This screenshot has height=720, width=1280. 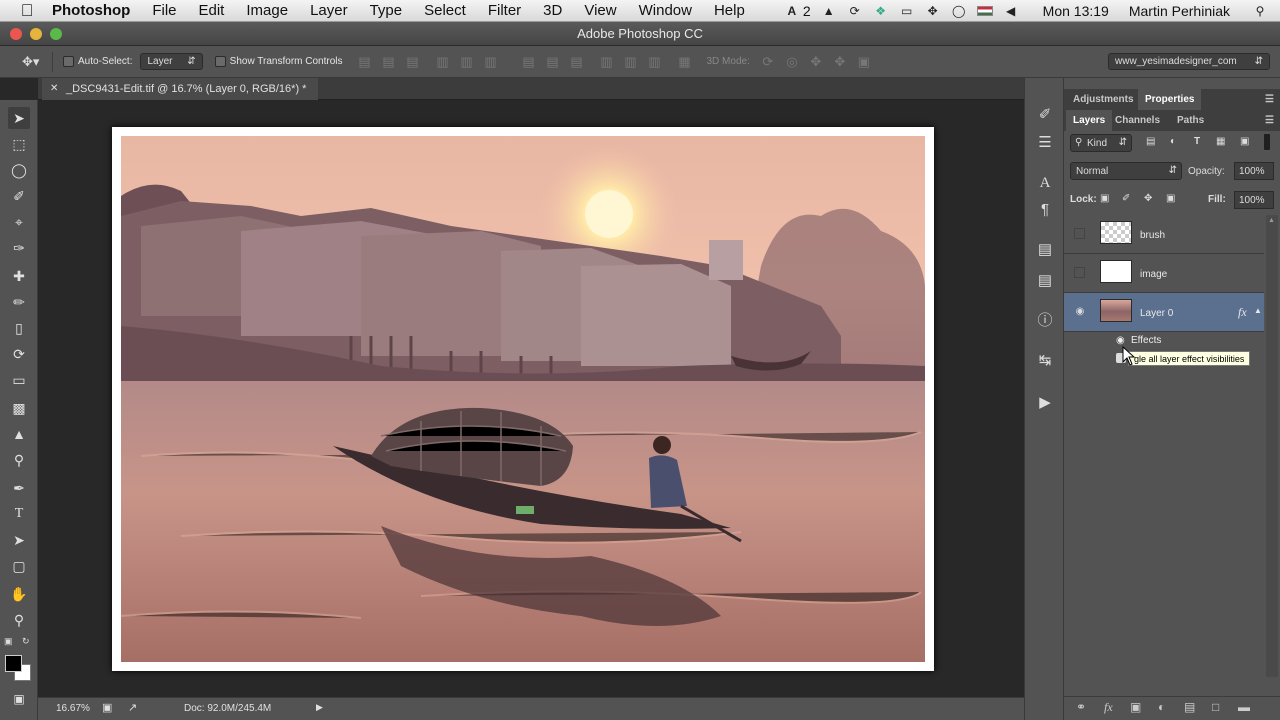 What do you see at coordinates (829, 11) in the screenshot?
I see `creative-cloud-icon: ▲` at bounding box center [829, 11].